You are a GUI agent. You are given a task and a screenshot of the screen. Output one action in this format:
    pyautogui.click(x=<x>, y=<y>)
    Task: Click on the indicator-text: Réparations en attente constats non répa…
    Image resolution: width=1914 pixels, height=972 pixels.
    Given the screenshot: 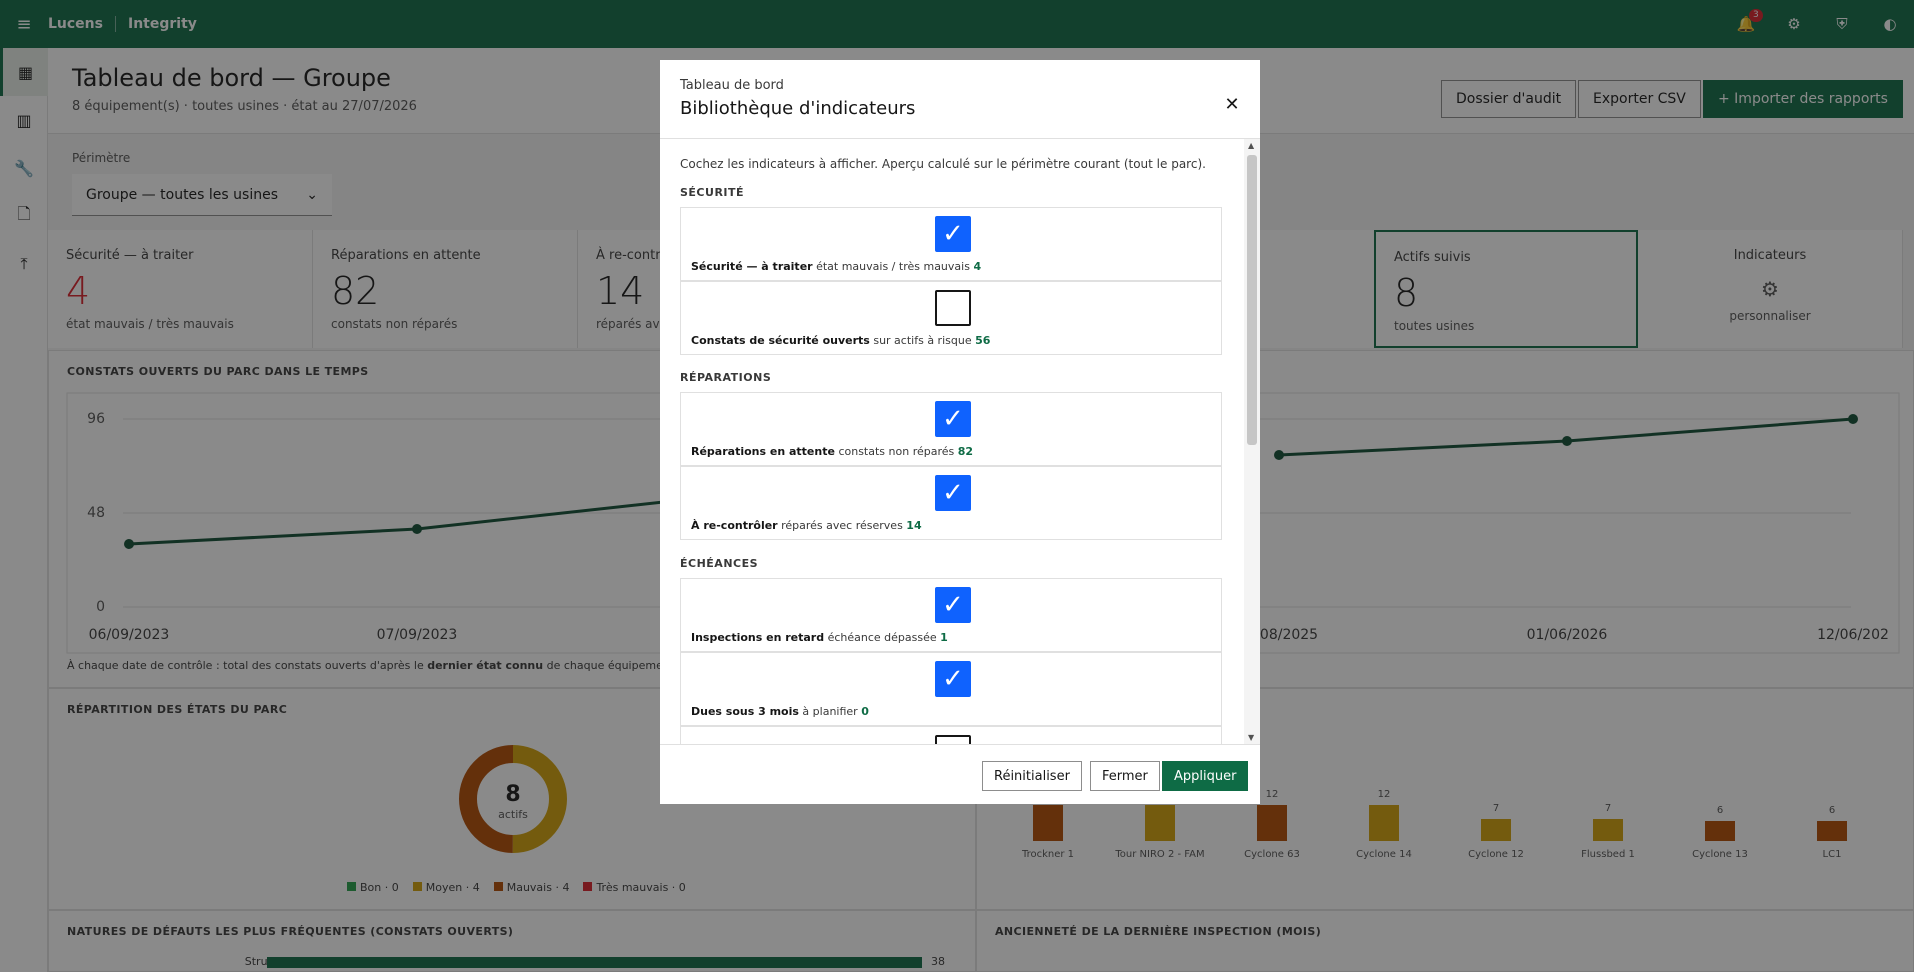 What is the action you would take?
    pyautogui.click(x=832, y=451)
    